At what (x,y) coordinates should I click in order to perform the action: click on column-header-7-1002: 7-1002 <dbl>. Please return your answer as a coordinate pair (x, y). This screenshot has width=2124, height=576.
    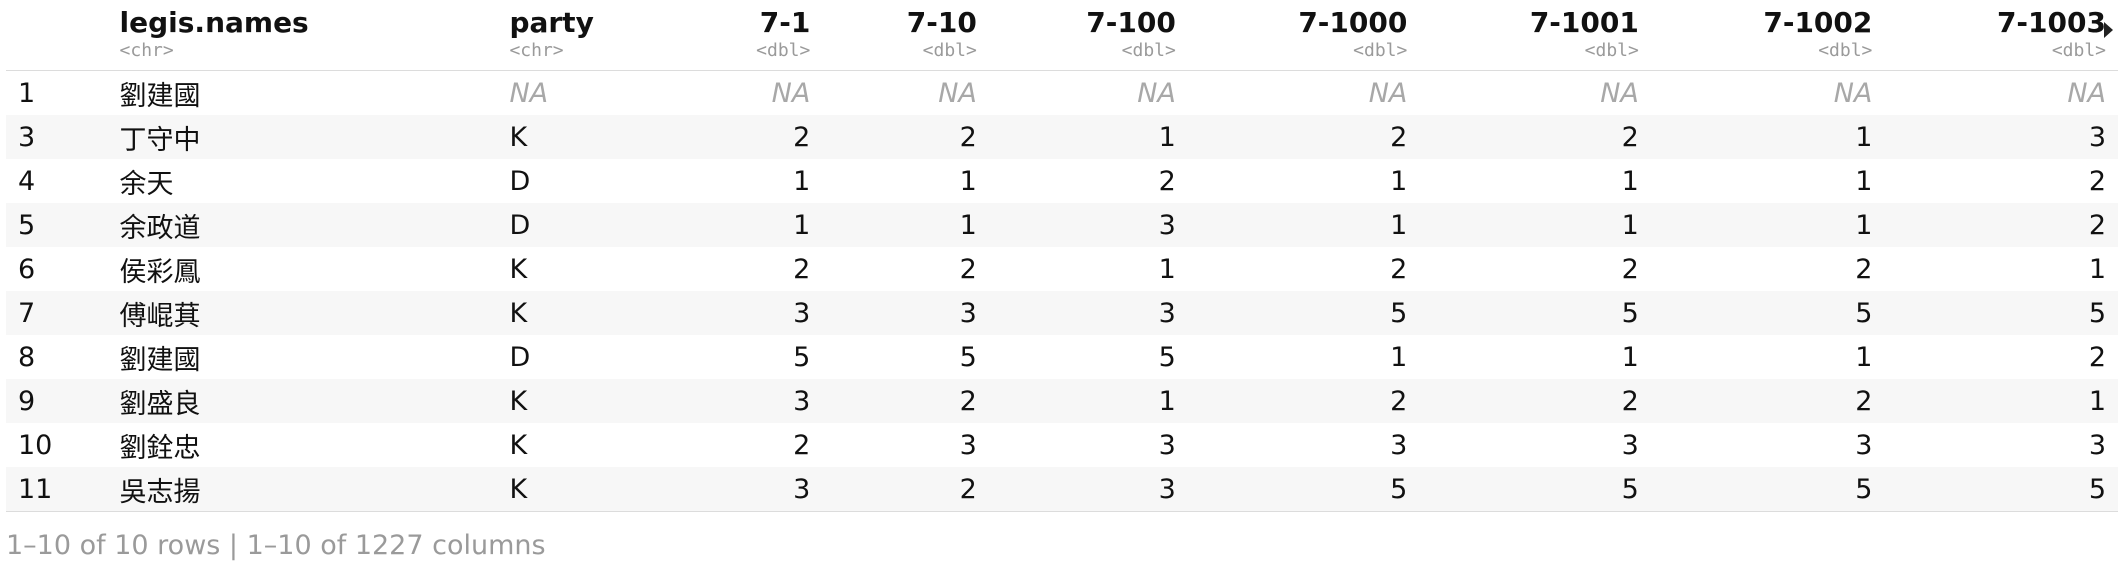
    Looking at the image, I should click on (1767, 35).